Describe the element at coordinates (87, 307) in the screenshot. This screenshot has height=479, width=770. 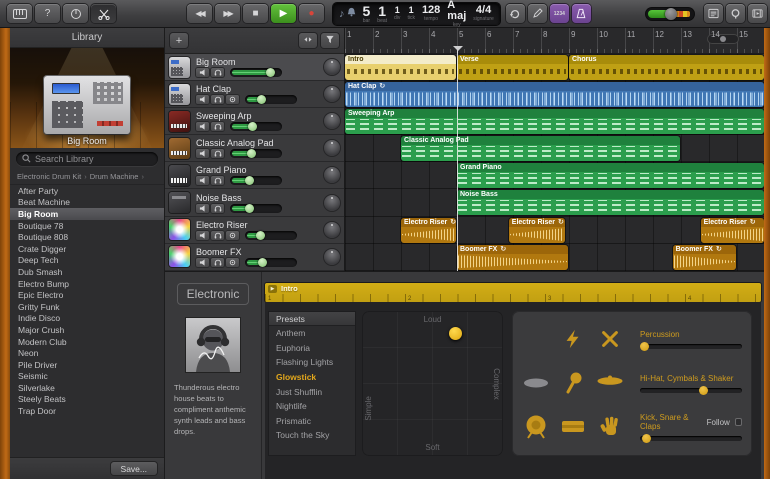
I see `library-item: Gritty Funk` at that location.